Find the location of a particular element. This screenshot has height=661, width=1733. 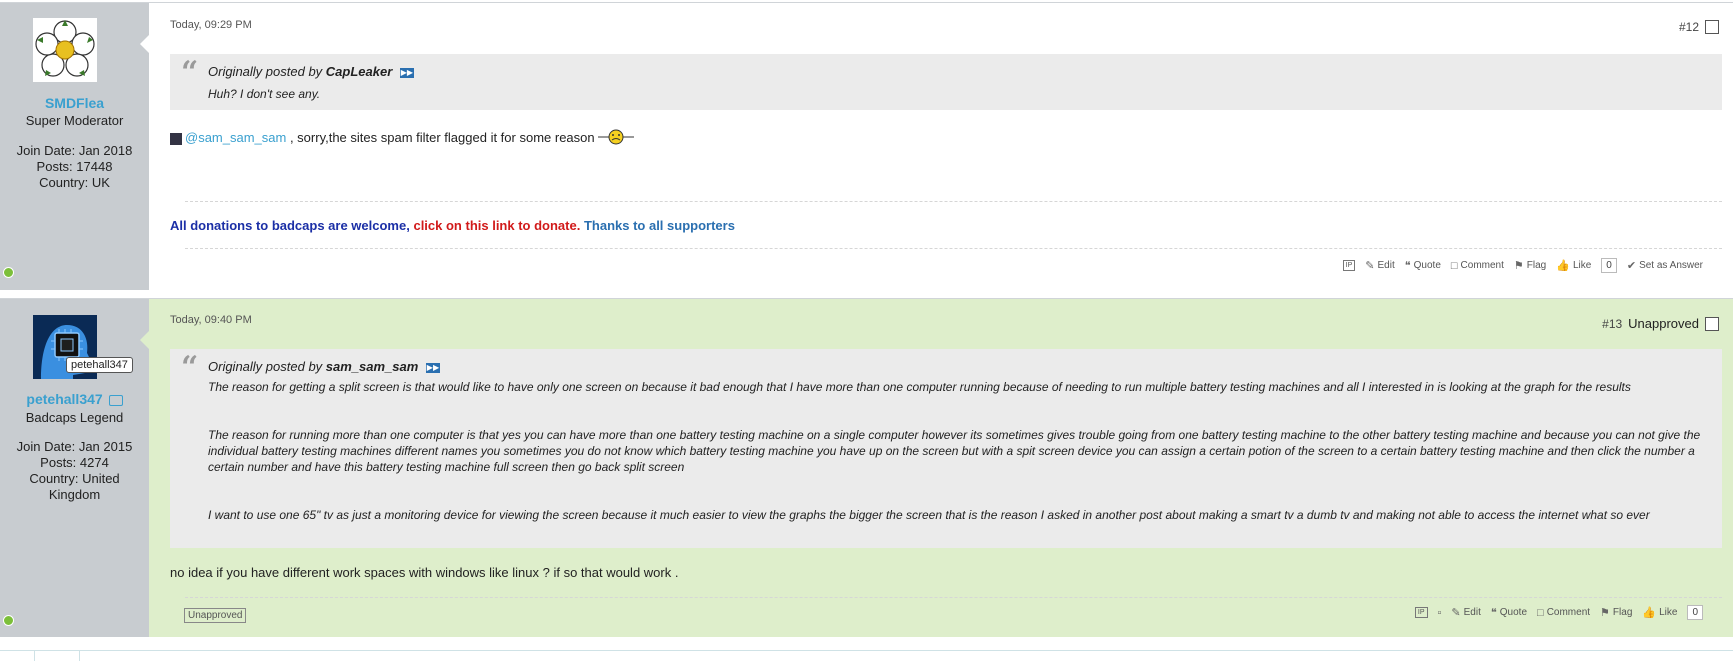

join-date: Join Date: Jan 2015 is located at coordinates (74, 446).